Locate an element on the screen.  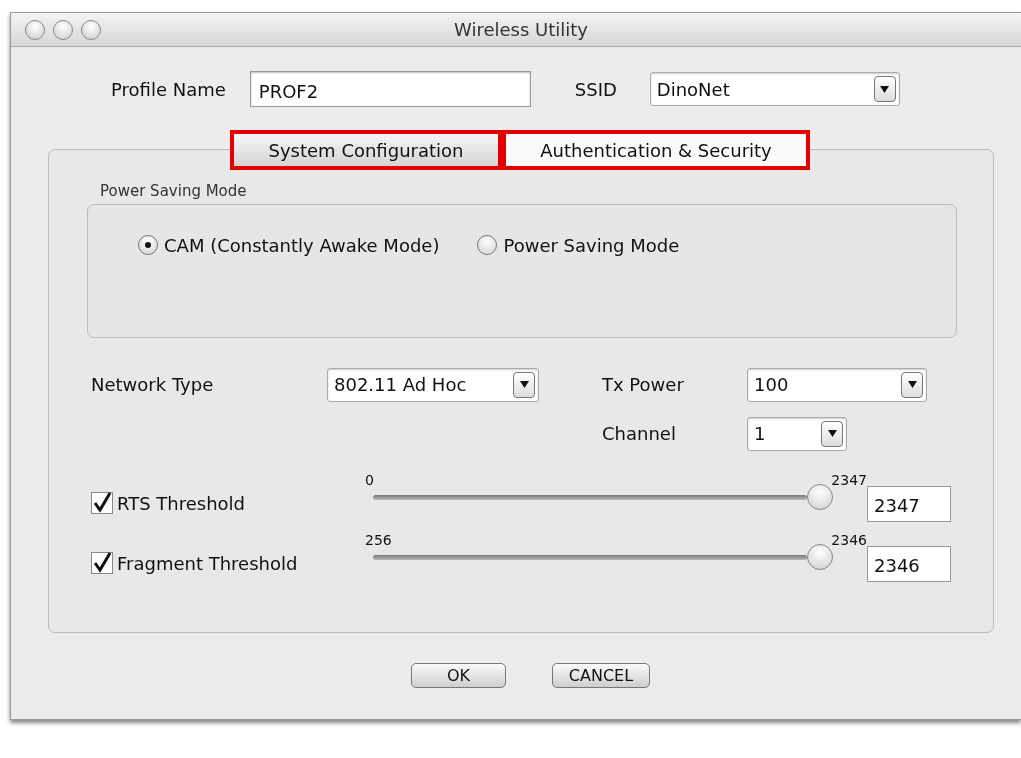
radio-label: CAM (Constantly Awake Mode) is located at coordinates (302, 245).